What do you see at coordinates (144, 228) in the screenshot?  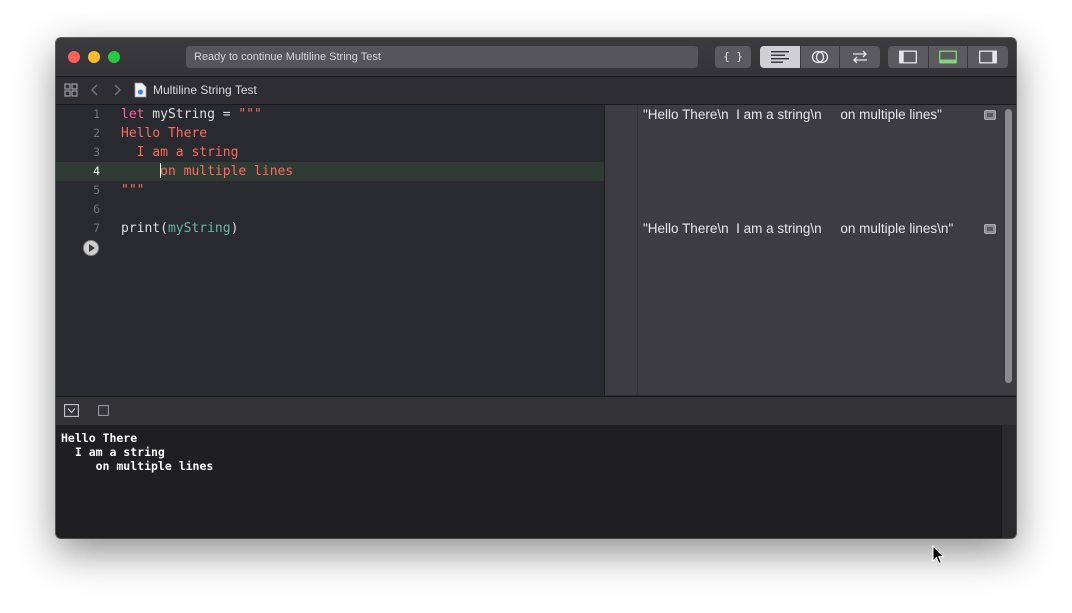 I see `code-token: print(` at bounding box center [144, 228].